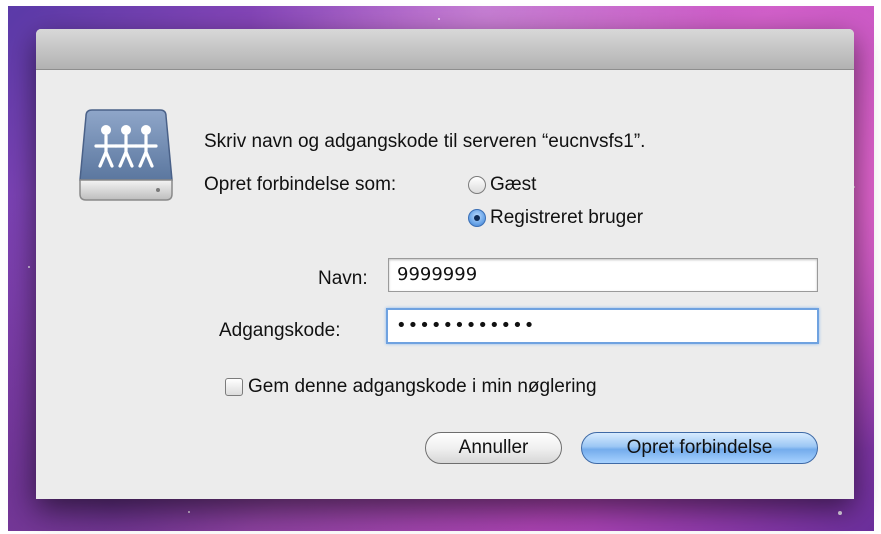 This screenshot has height=534, width=881. I want to click on name-field: 9999999, so click(603, 275).